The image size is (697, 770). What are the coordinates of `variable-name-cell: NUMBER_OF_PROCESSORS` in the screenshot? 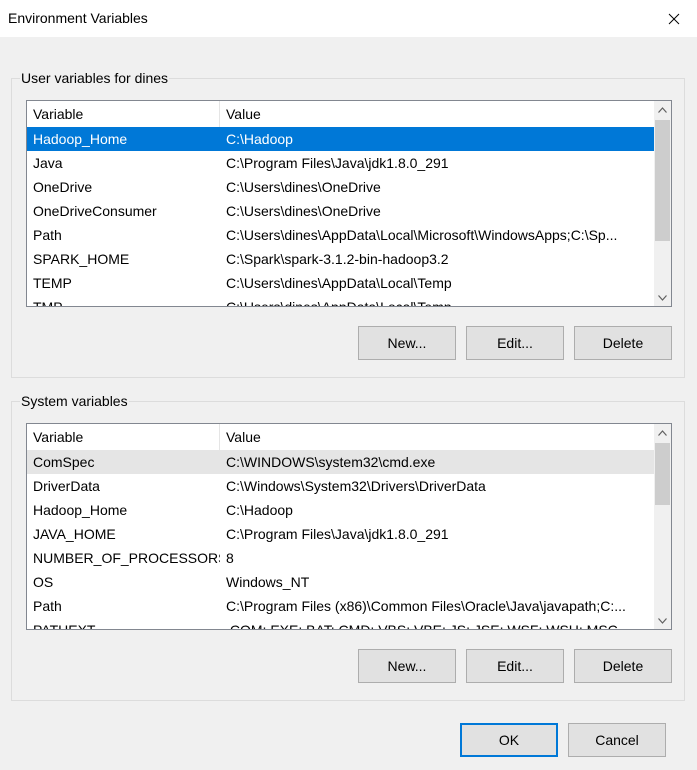 It's located at (126, 558).